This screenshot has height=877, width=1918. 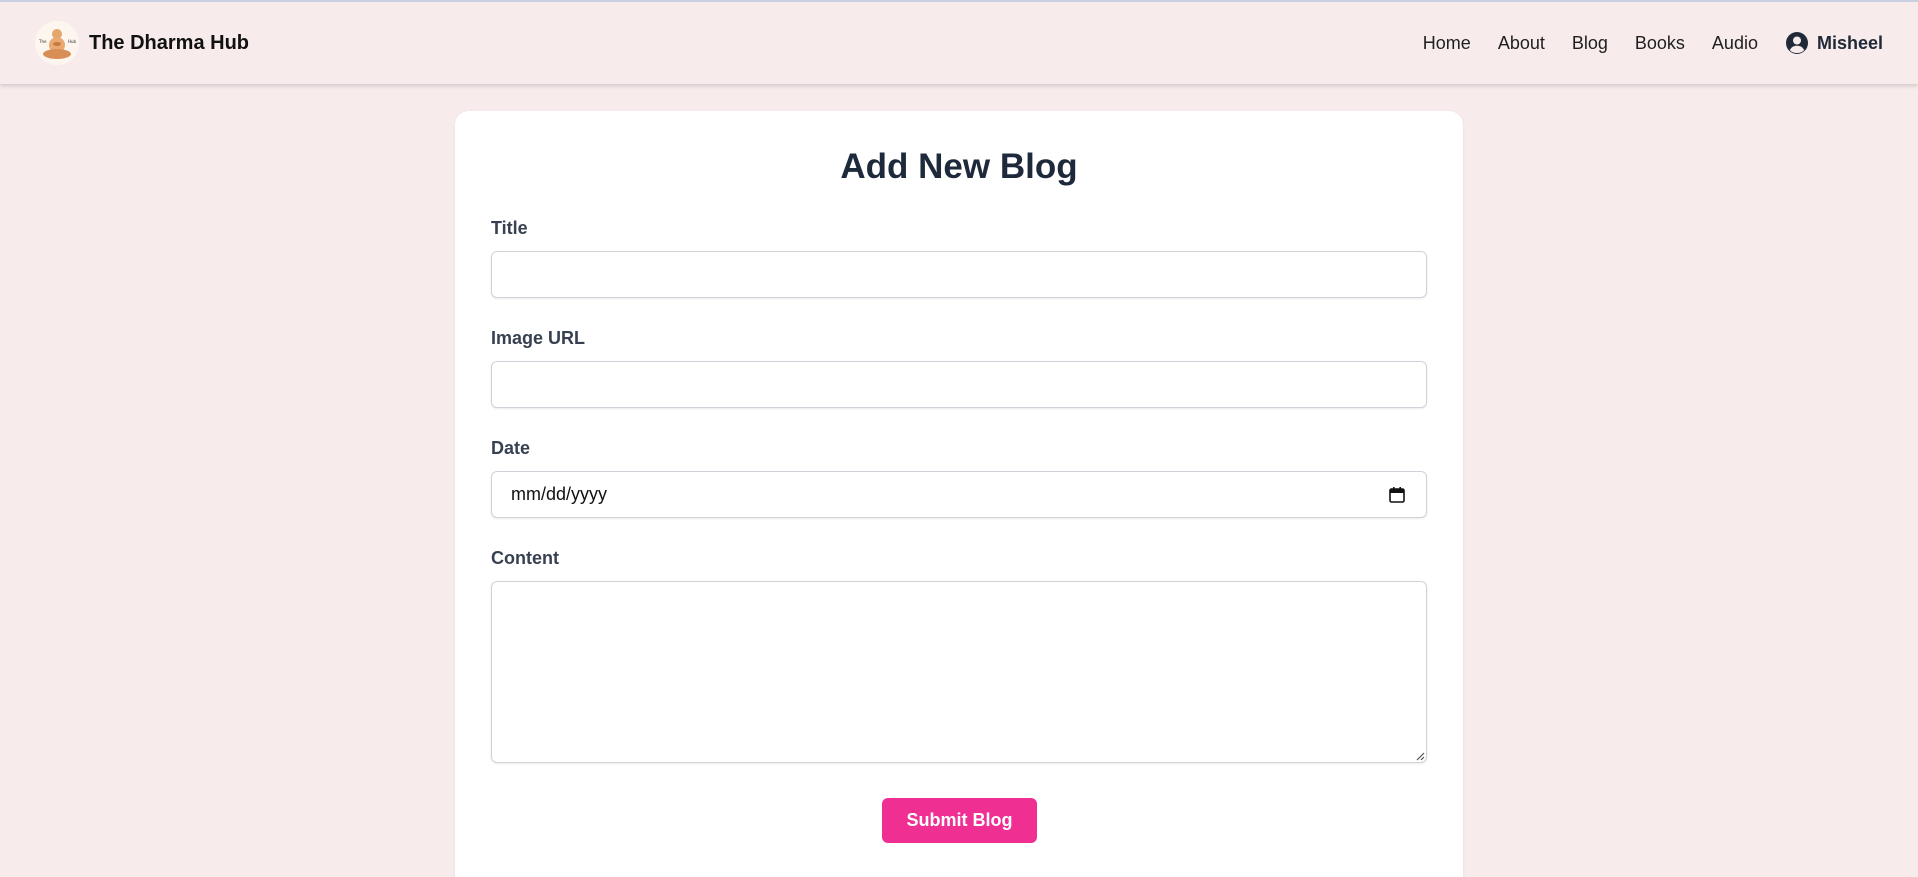 What do you see at coordinates (559, 494) in the screenshot?
I see `date-placeholder: mm/dd/yyyy` at bounding box center [559, 494].